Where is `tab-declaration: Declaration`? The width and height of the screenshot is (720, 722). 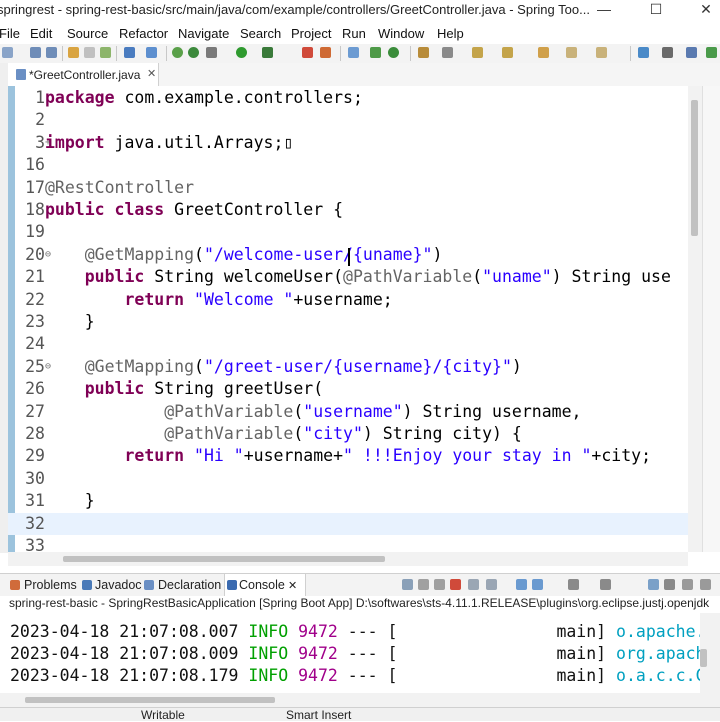 tab-declaration: Declaration is located at coordinates (189, 585).